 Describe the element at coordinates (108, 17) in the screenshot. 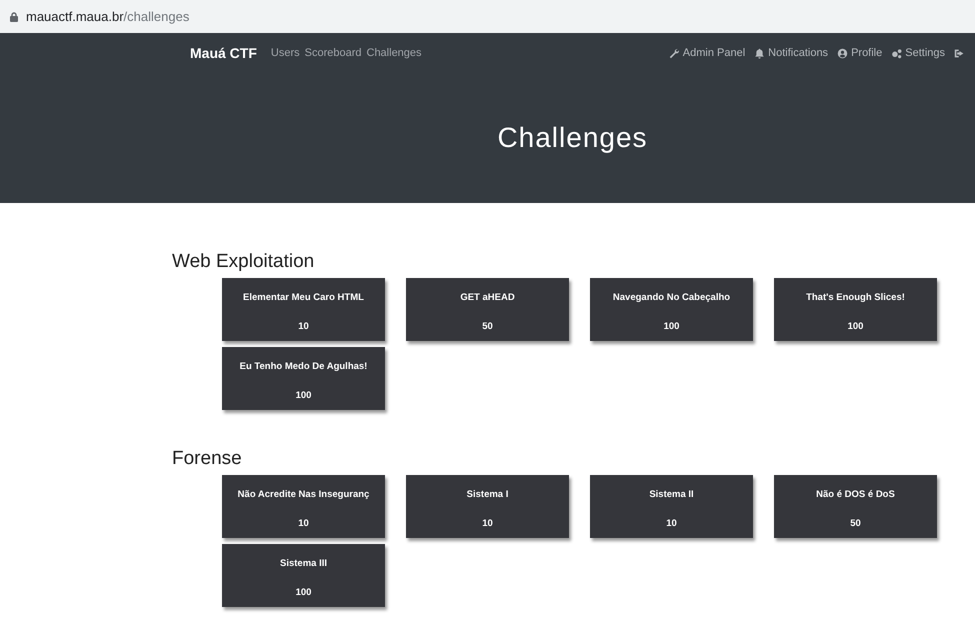

I see `url-text: mauactf.maua.br/challenges` at that location.